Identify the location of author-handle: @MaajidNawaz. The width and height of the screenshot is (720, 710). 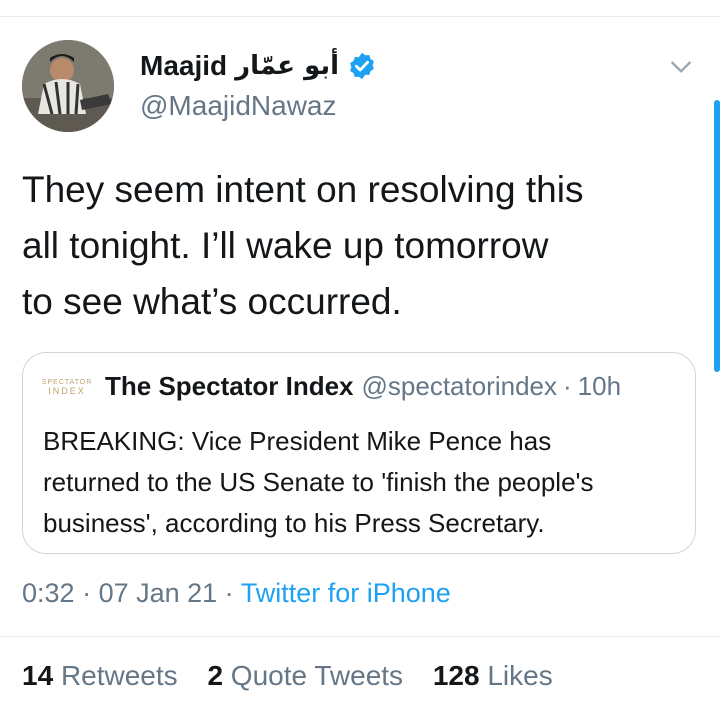
(258, 106).